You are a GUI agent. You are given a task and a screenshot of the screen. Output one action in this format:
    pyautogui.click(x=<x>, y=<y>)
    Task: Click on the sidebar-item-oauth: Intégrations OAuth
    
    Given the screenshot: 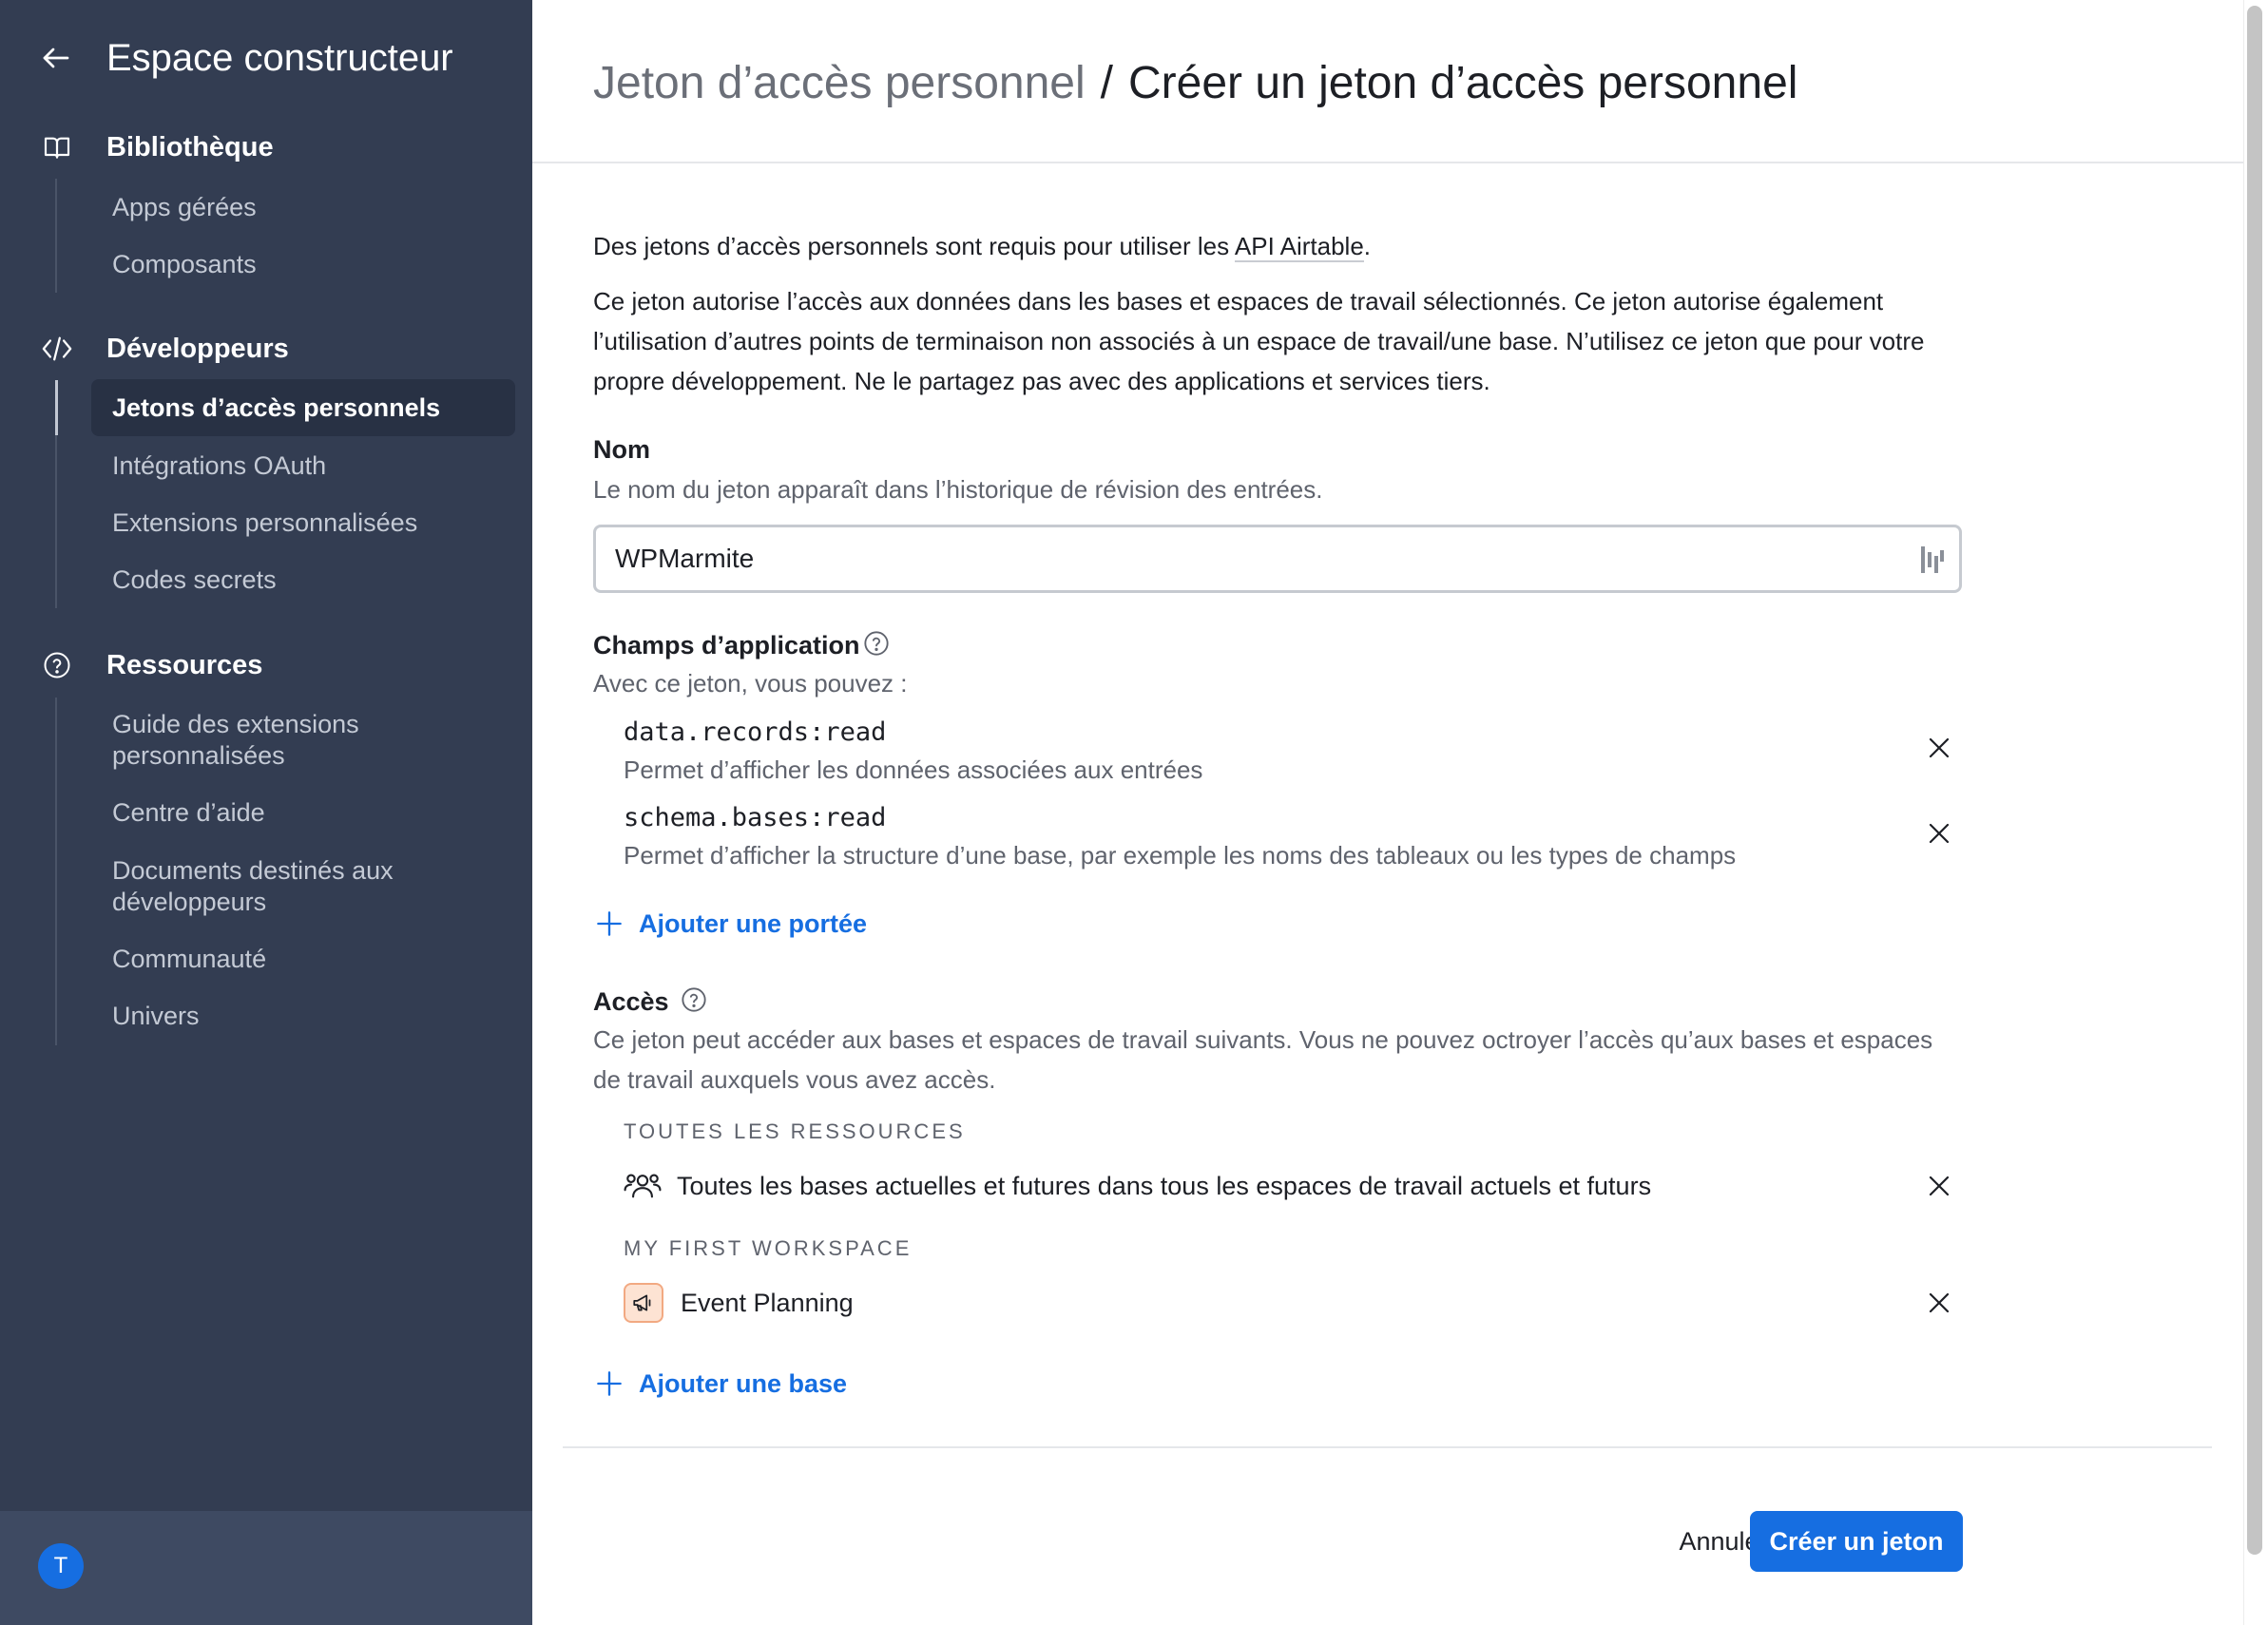 What is the action you would take?
    pyautogui.click(x=303, y=466)
    